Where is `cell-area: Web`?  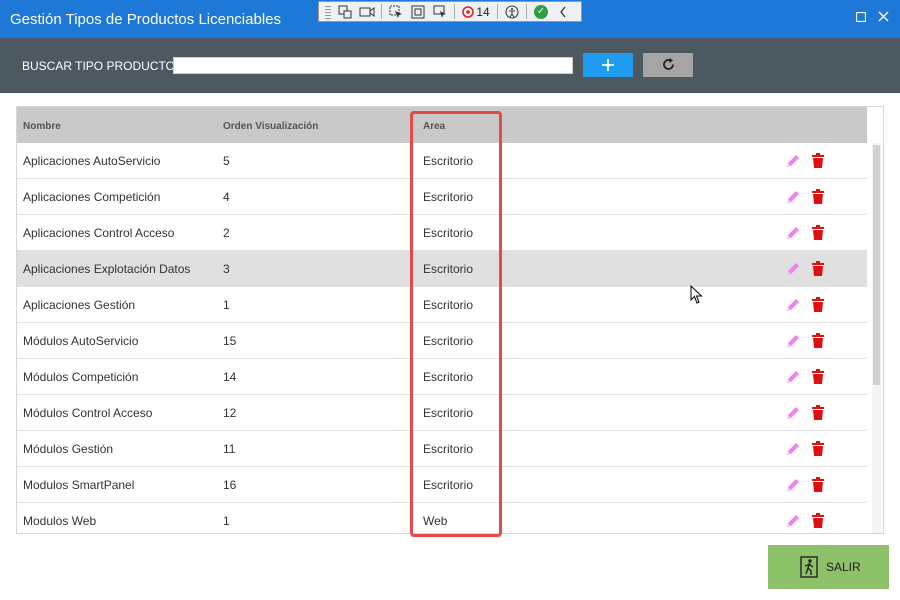
cell-area: Web is located at coordinates (435, 521).